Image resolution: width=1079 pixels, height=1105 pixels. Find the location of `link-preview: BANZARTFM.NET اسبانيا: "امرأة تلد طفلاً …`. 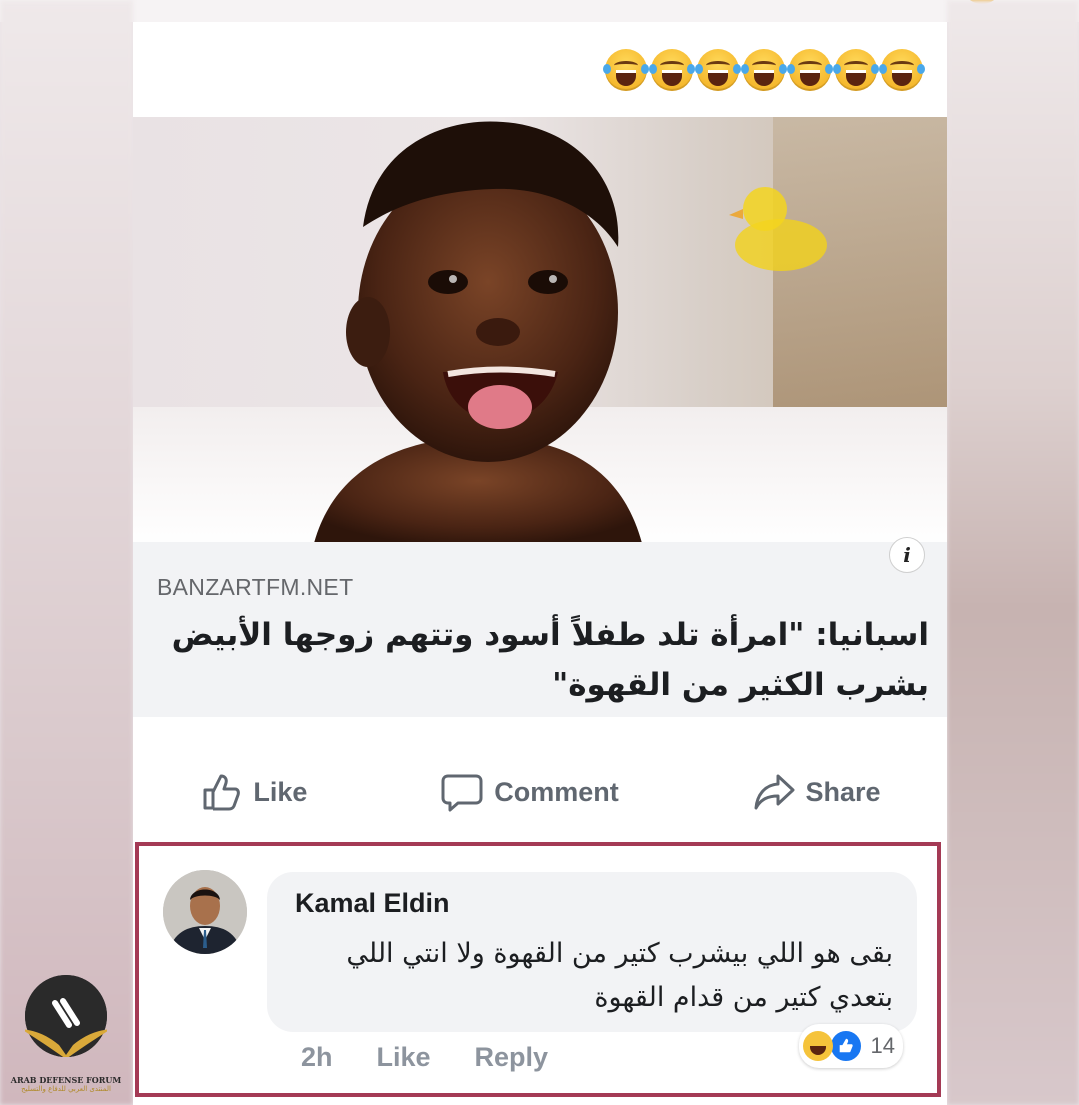

link-preview: BANZARTFM.NET اسبانيا: "امرأة تلد طفلاً … is located at coordinates (540, 629).